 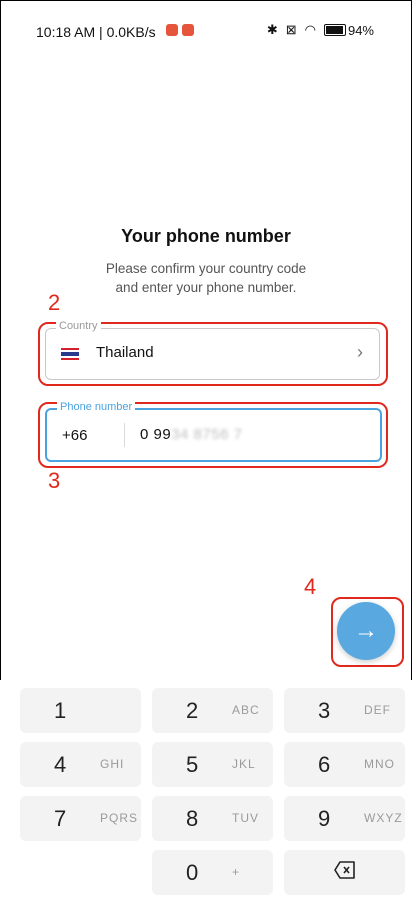 What do you see at coordinates (244, 764) in the screenshot?
I see `key-letters: JKL` at bounding box center [244, 764].